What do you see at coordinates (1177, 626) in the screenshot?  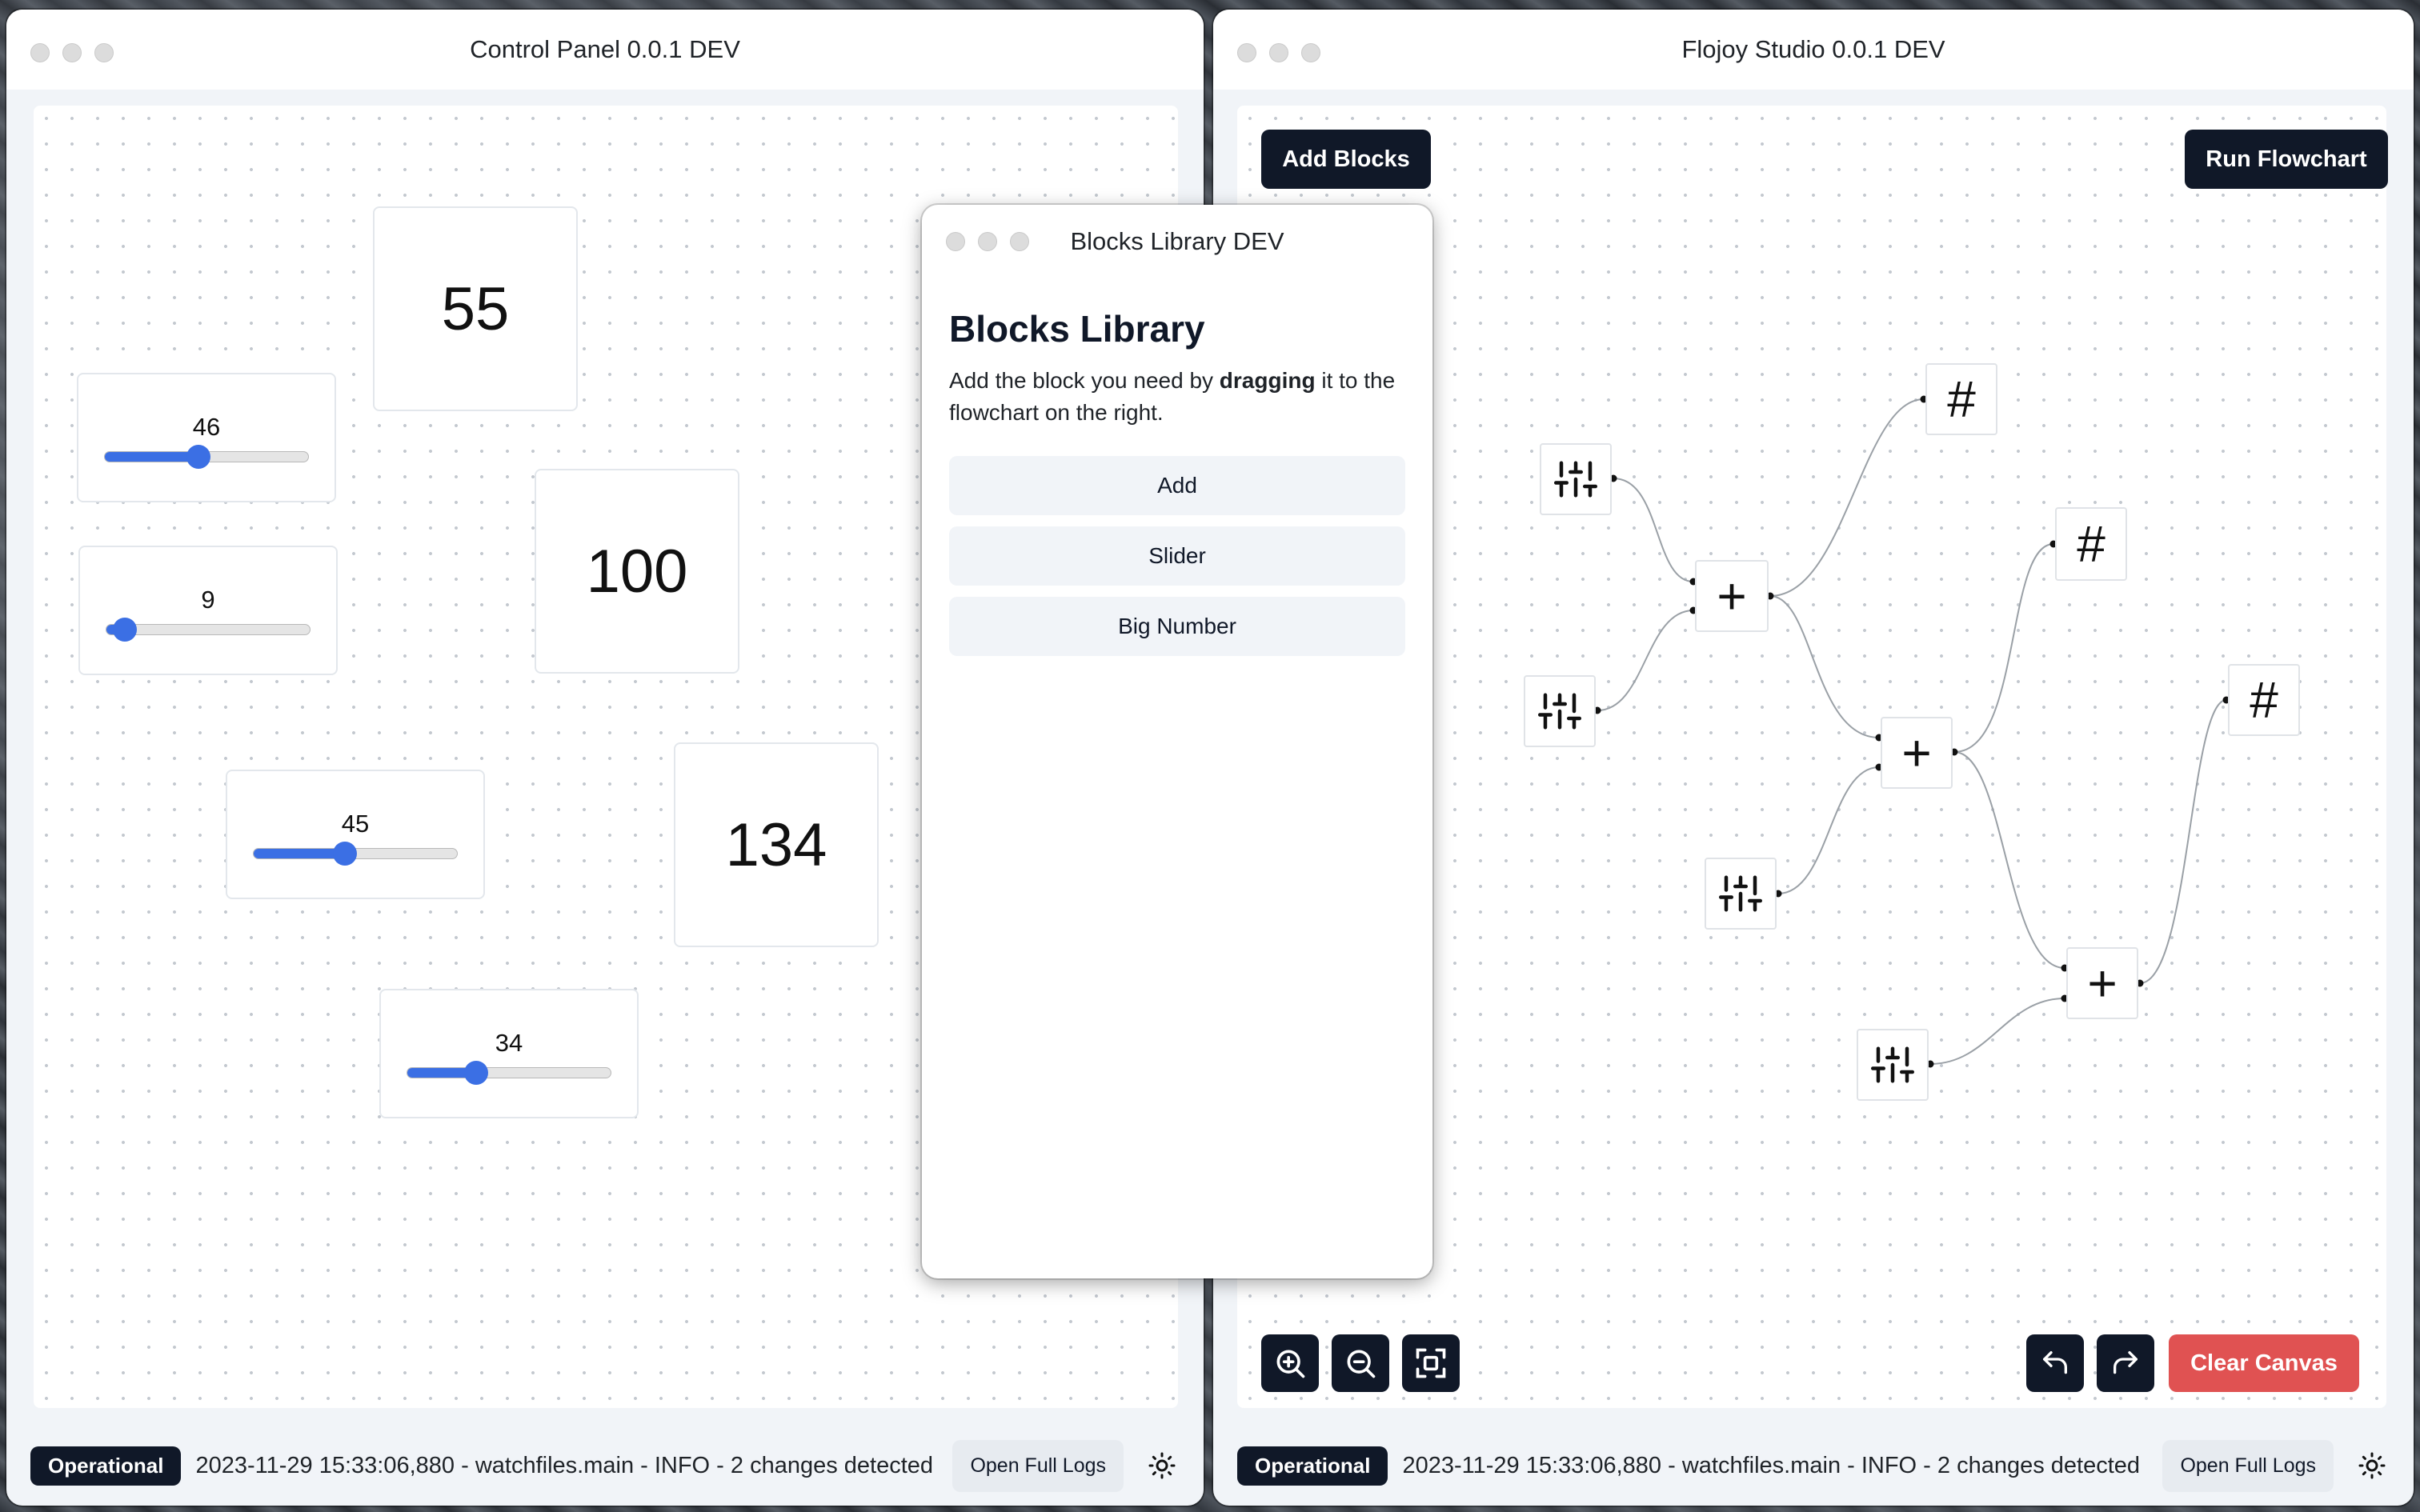 I see `library-item-big-number: Big Number` at bounding box center [1177, 626].